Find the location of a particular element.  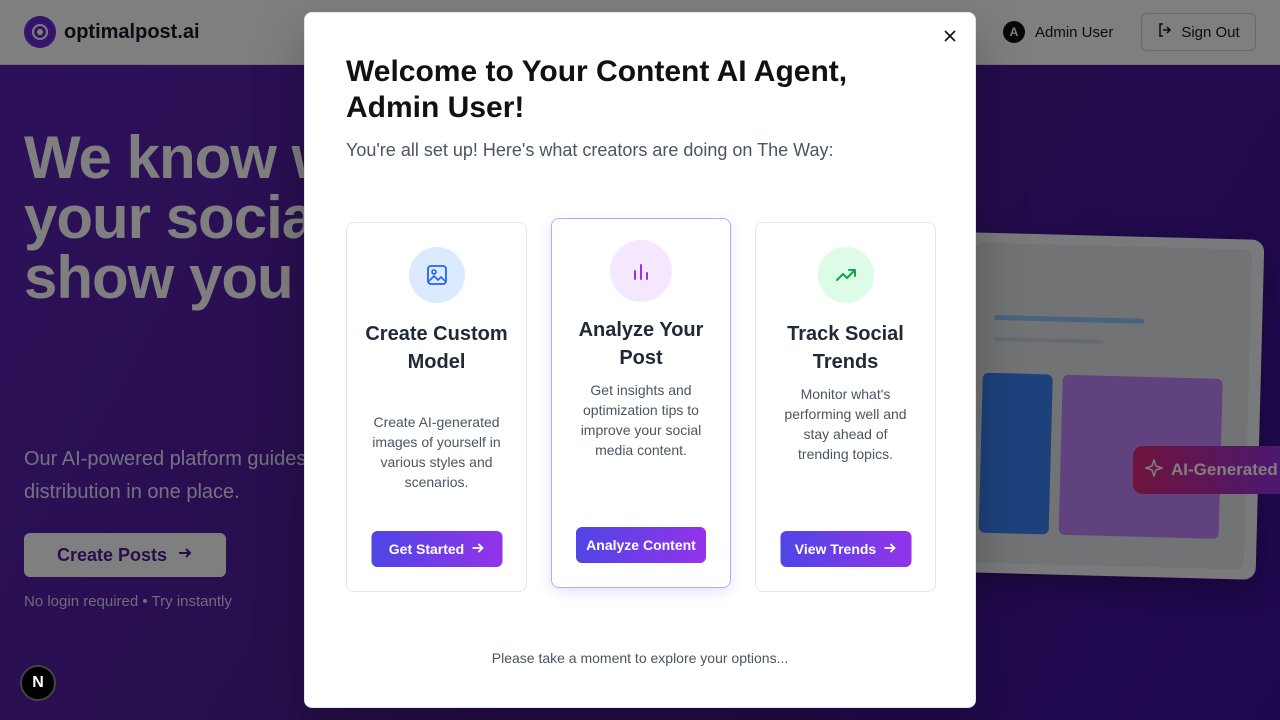

trending-up-icon is located at coordinates (845, 275).